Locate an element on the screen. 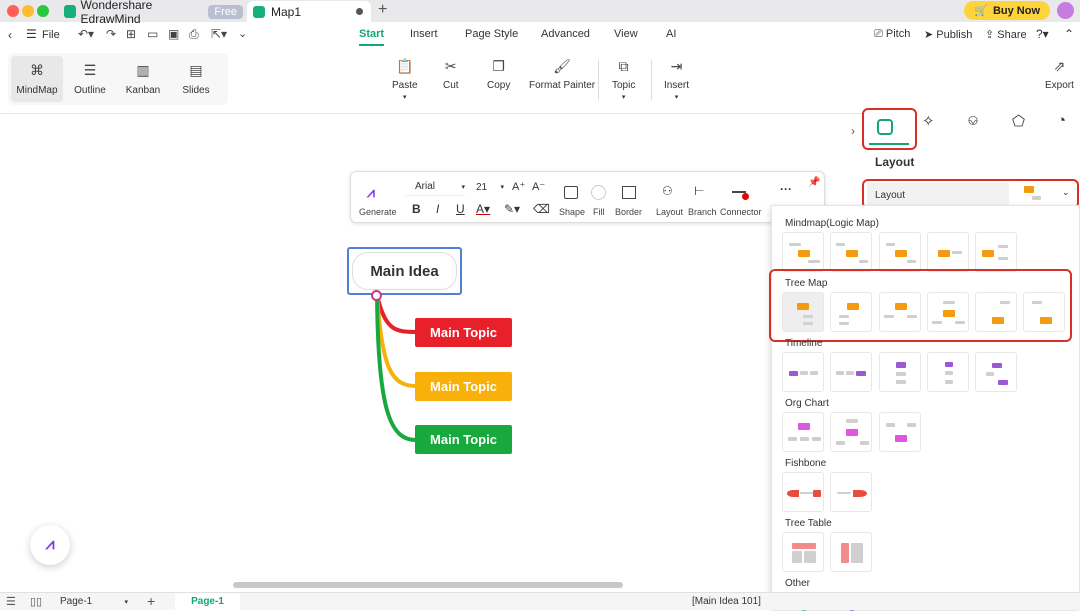  collapse-ribbon-icon: ⌃ is located at coordinates (1069, 34).